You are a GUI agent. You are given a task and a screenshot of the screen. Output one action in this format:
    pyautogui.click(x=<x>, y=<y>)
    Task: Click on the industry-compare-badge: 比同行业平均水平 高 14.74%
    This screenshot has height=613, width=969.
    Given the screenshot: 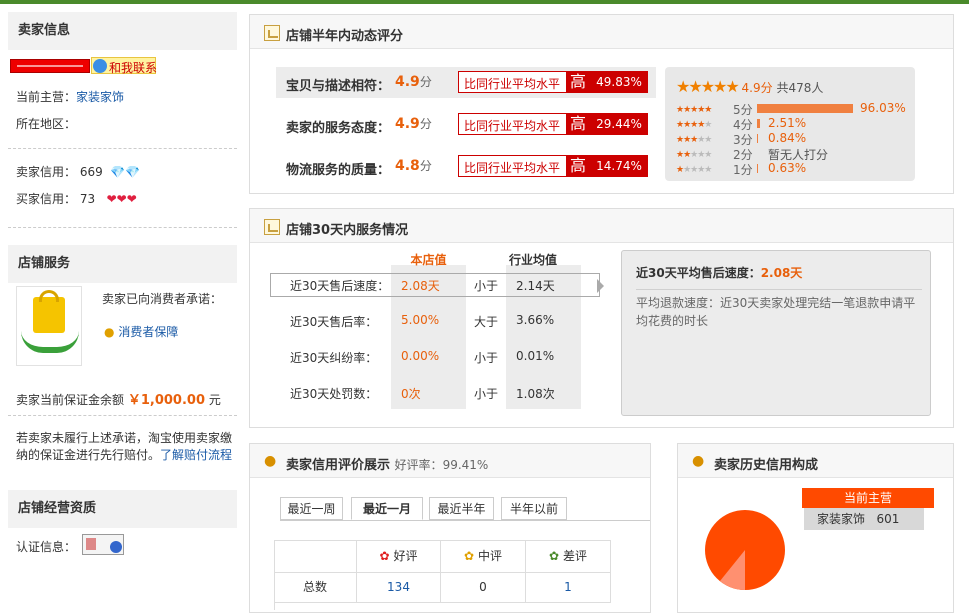 What is the action you would take?
    pyautogui.click(x=553, y=166)
    